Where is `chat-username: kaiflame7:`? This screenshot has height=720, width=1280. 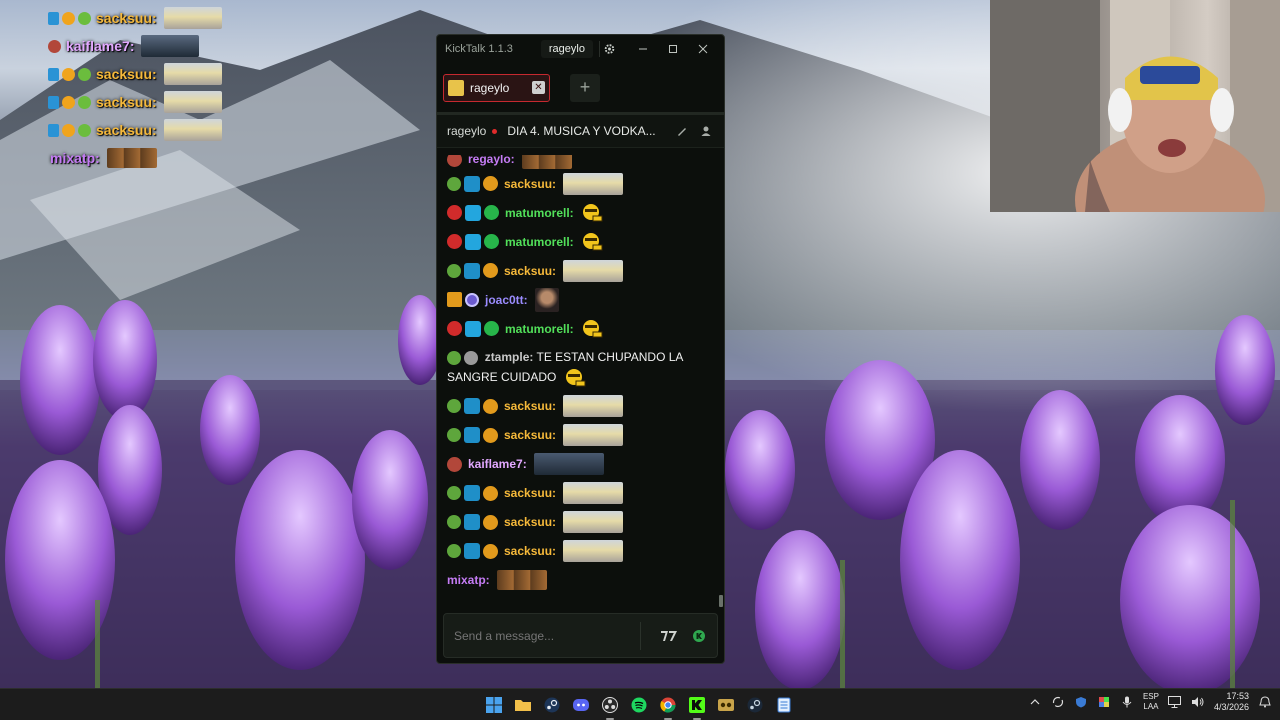 chat-username: kaiflame7: is located at coordinates (497, 464).